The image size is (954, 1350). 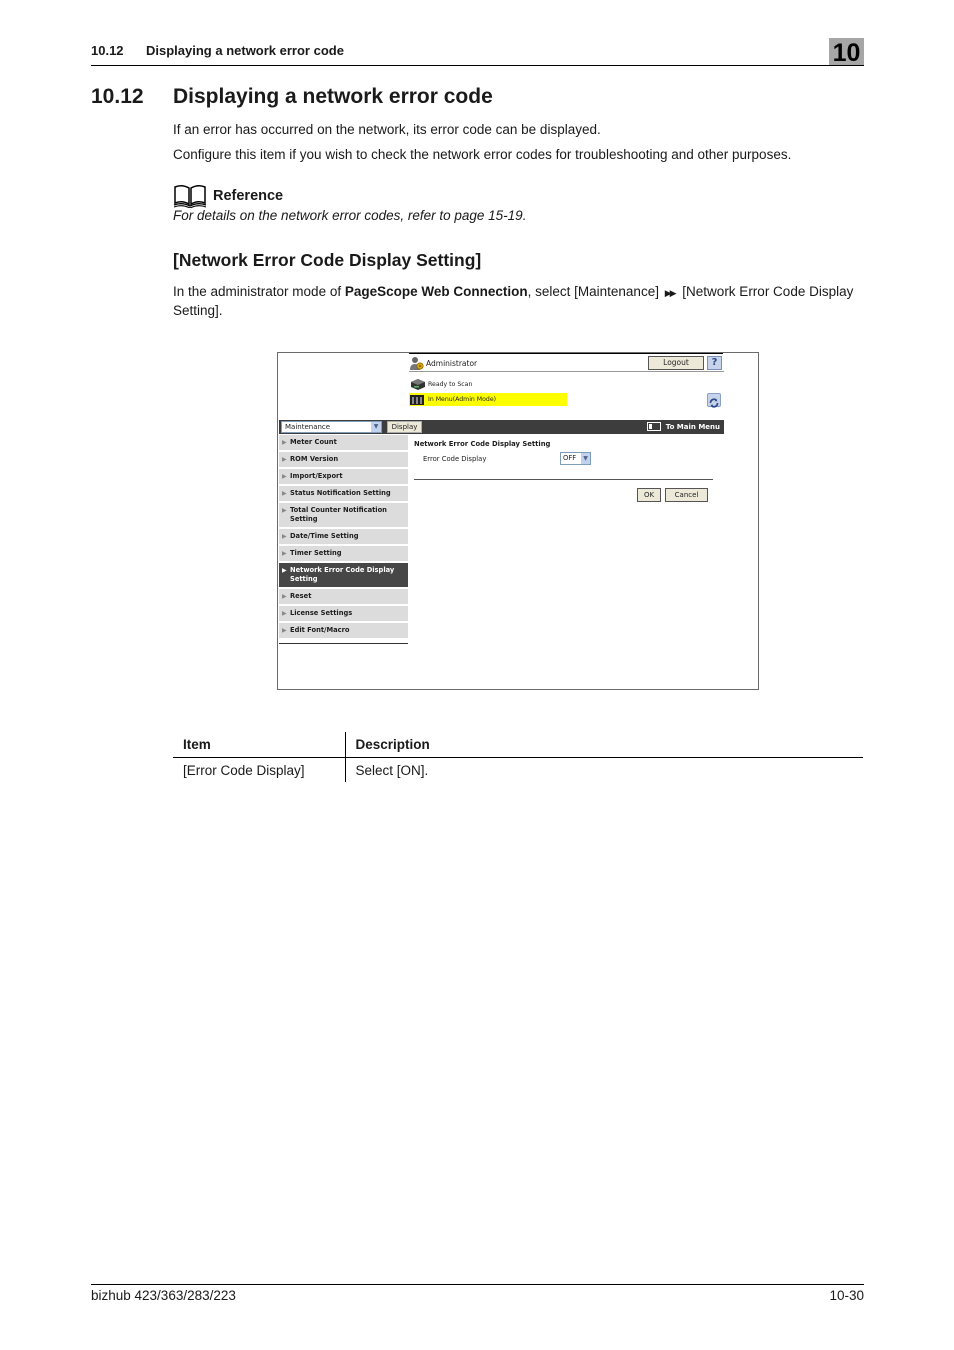 I want to click on side-menu-rule, so click(x=343, y=643).